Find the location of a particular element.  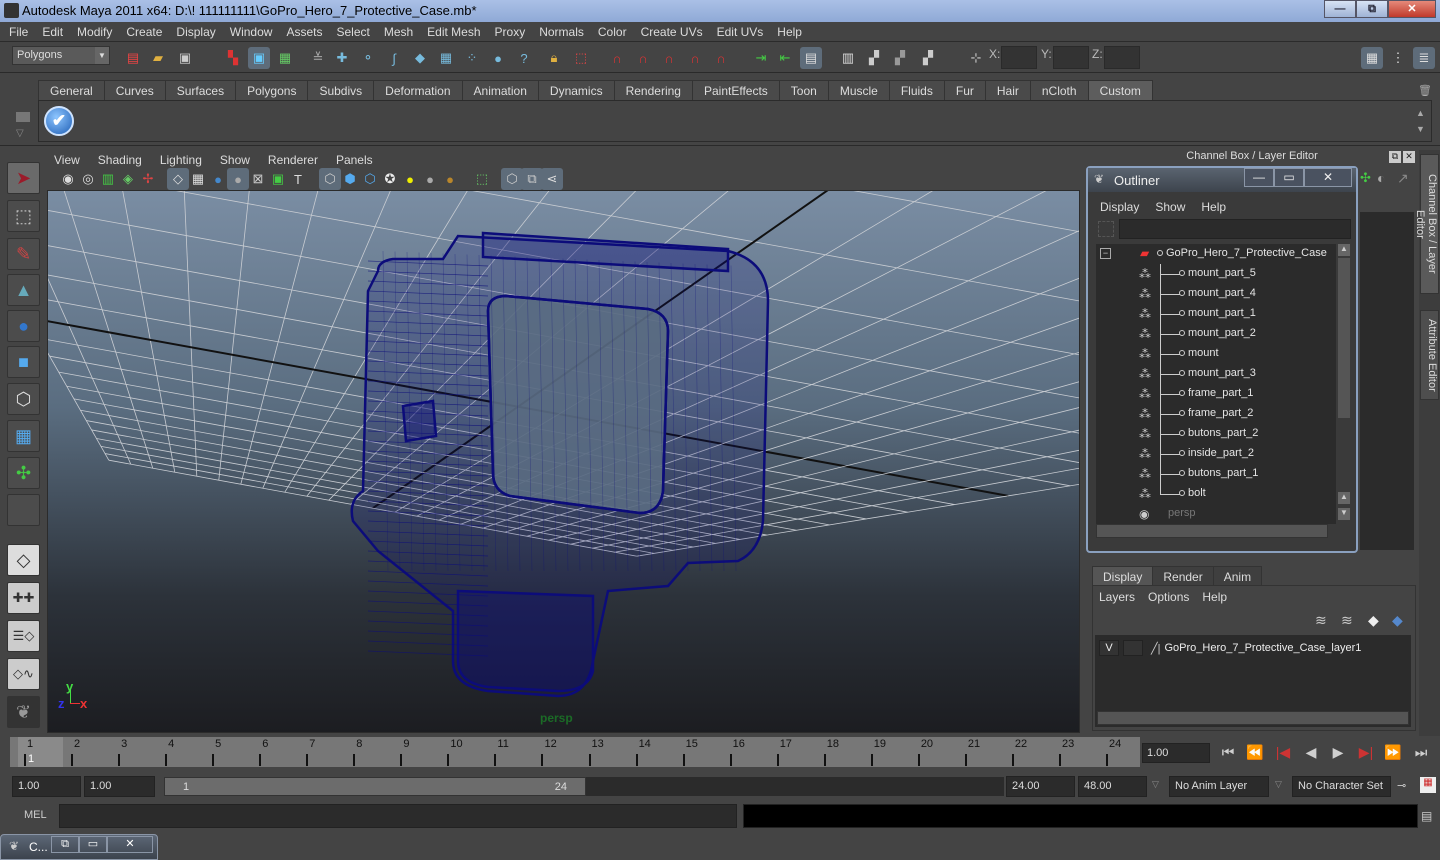

select-dynamics-icon: ⁘ is located at coordinates (472, 58).